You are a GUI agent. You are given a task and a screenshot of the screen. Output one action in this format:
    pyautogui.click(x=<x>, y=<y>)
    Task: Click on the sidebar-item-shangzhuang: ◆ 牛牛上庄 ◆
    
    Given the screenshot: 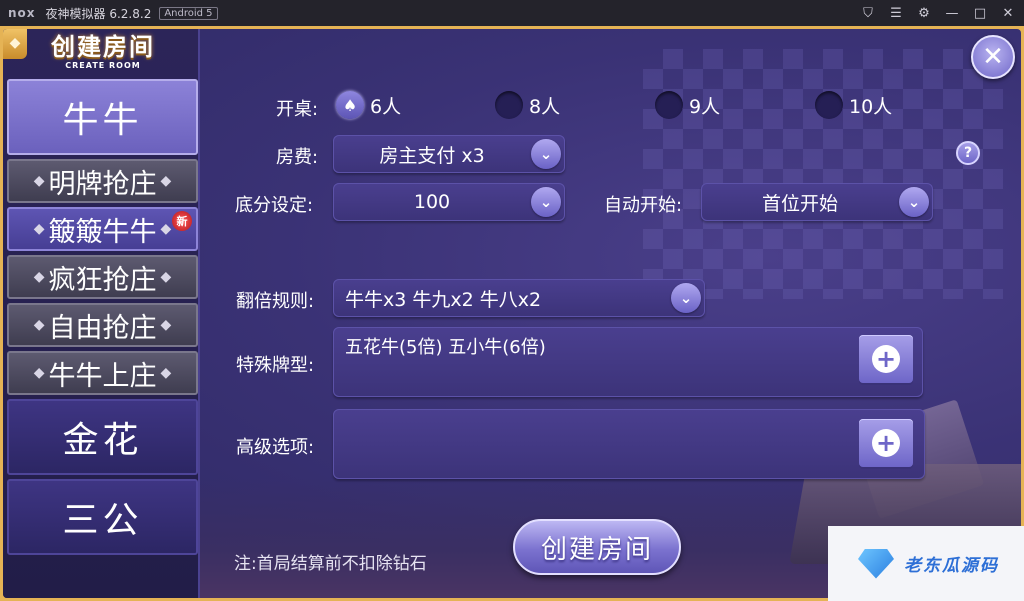 What is the action you would take?
    pyautogui.click(x=102, y=373)
    